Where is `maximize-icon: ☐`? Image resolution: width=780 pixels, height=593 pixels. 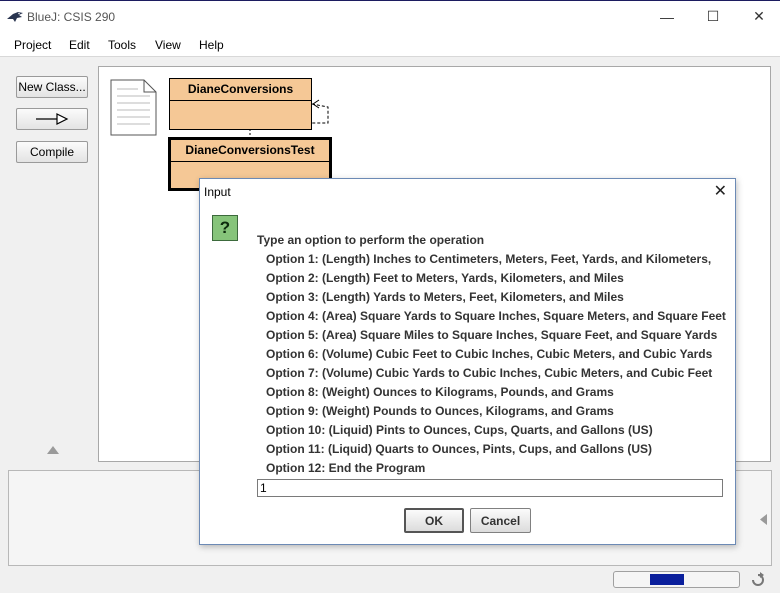 maximize-icon: ☐ is located at coordinates (713, 16).